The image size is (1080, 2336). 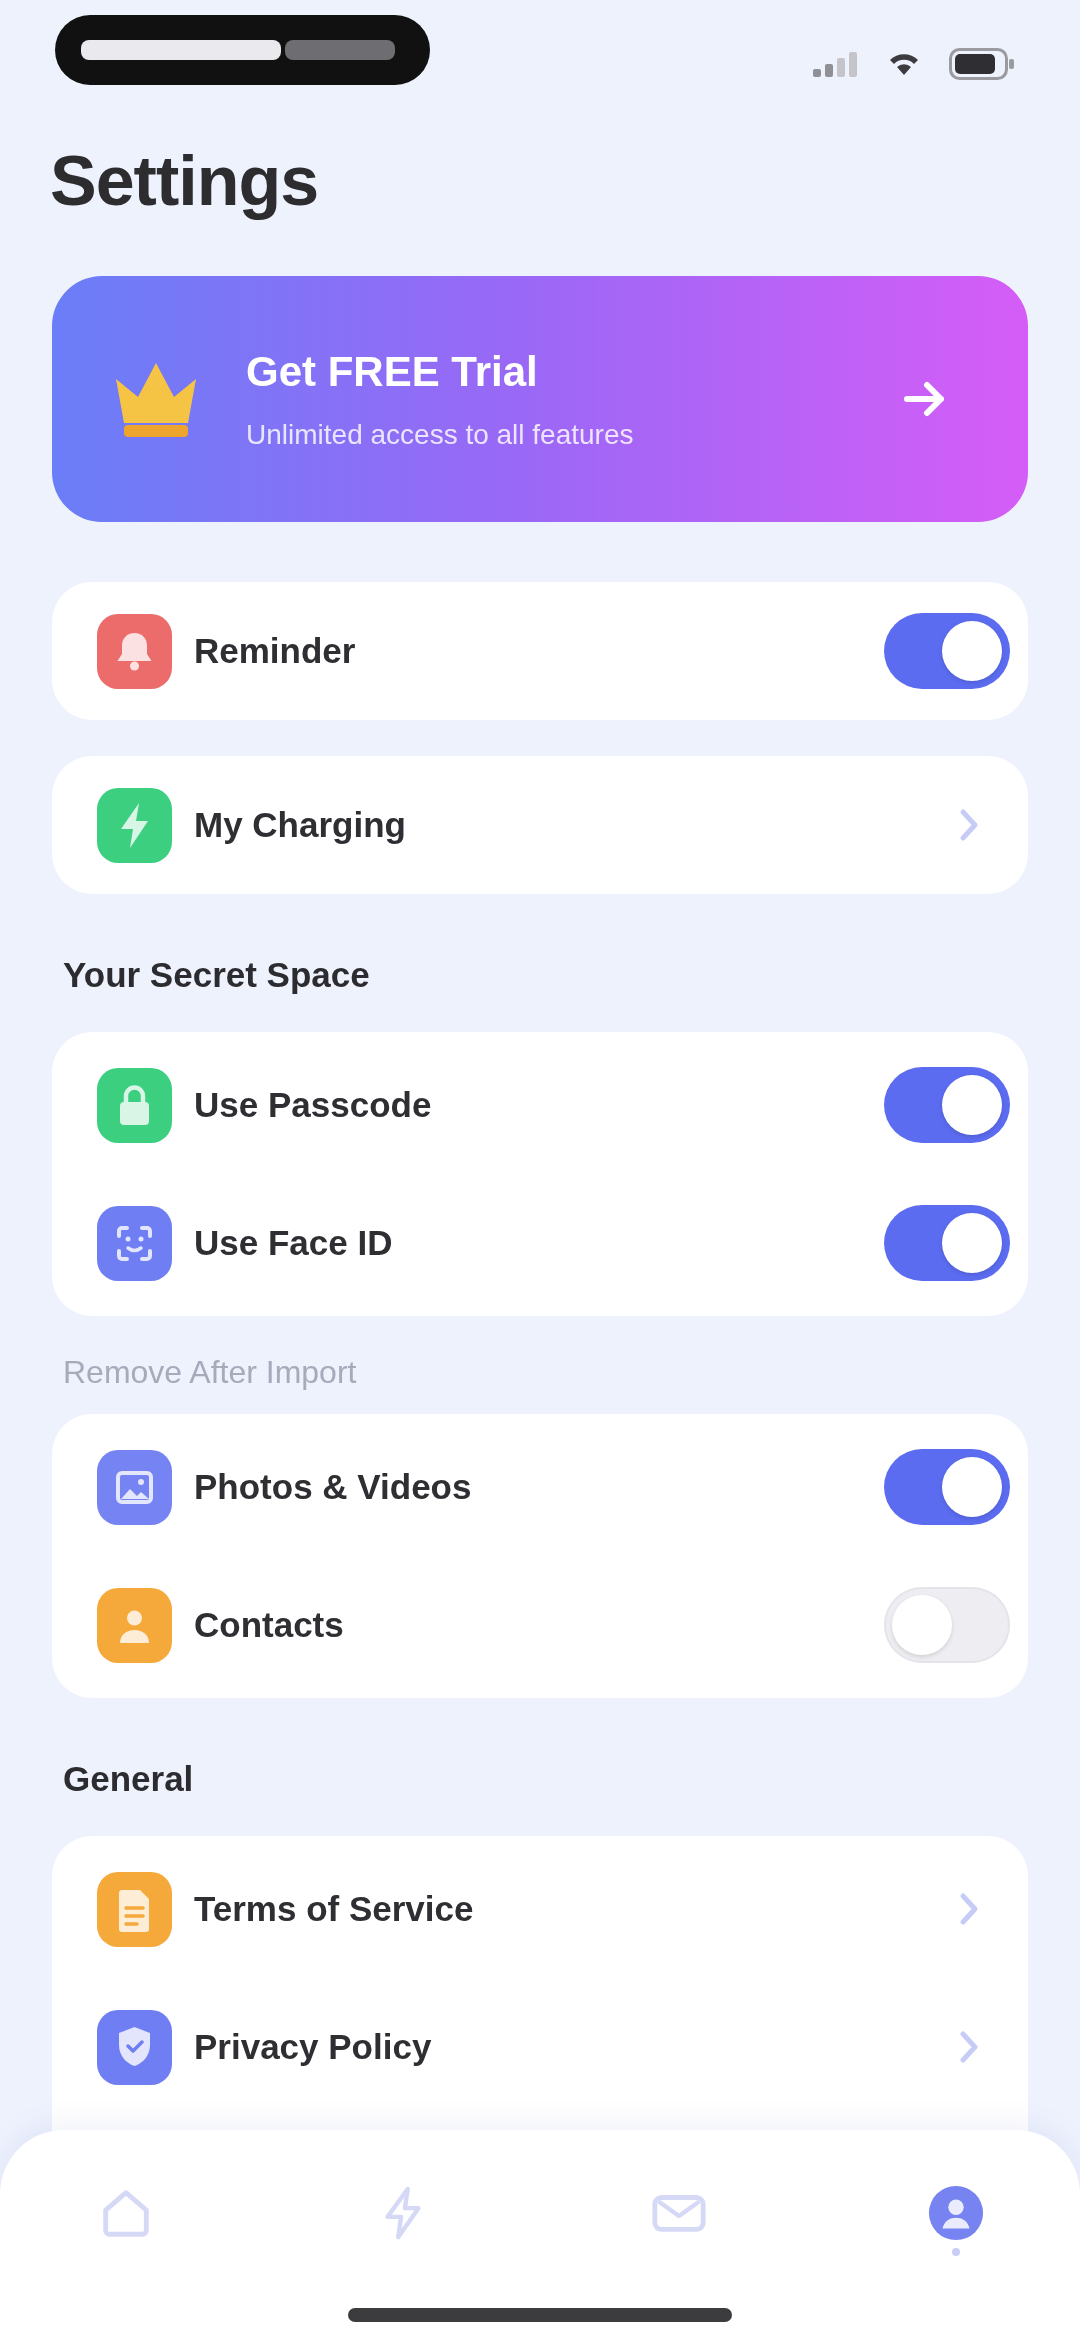 I want to click on battery-icon, so click(x=982, y=64).